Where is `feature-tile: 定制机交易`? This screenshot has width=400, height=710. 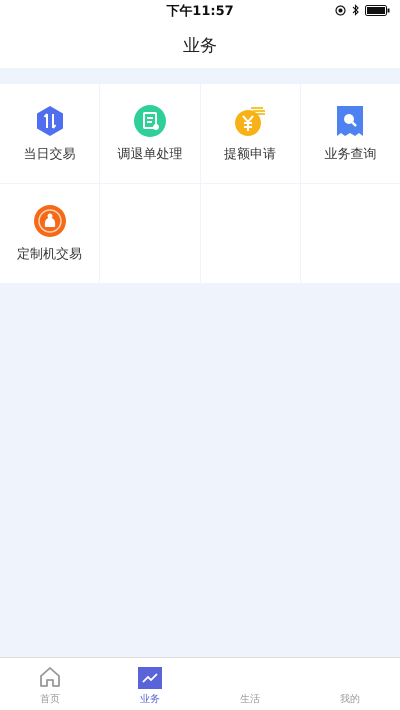 feature-tile: 定制机交易 is located at coordinates (50, 233).